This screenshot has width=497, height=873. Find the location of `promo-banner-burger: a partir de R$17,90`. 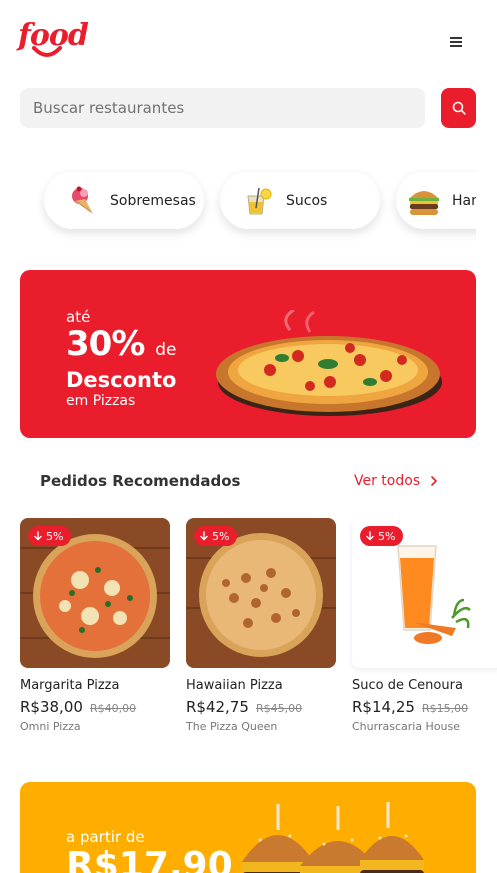

promo-banner-burger: a partir de R$17,90 is located at coordinates (248, 827).